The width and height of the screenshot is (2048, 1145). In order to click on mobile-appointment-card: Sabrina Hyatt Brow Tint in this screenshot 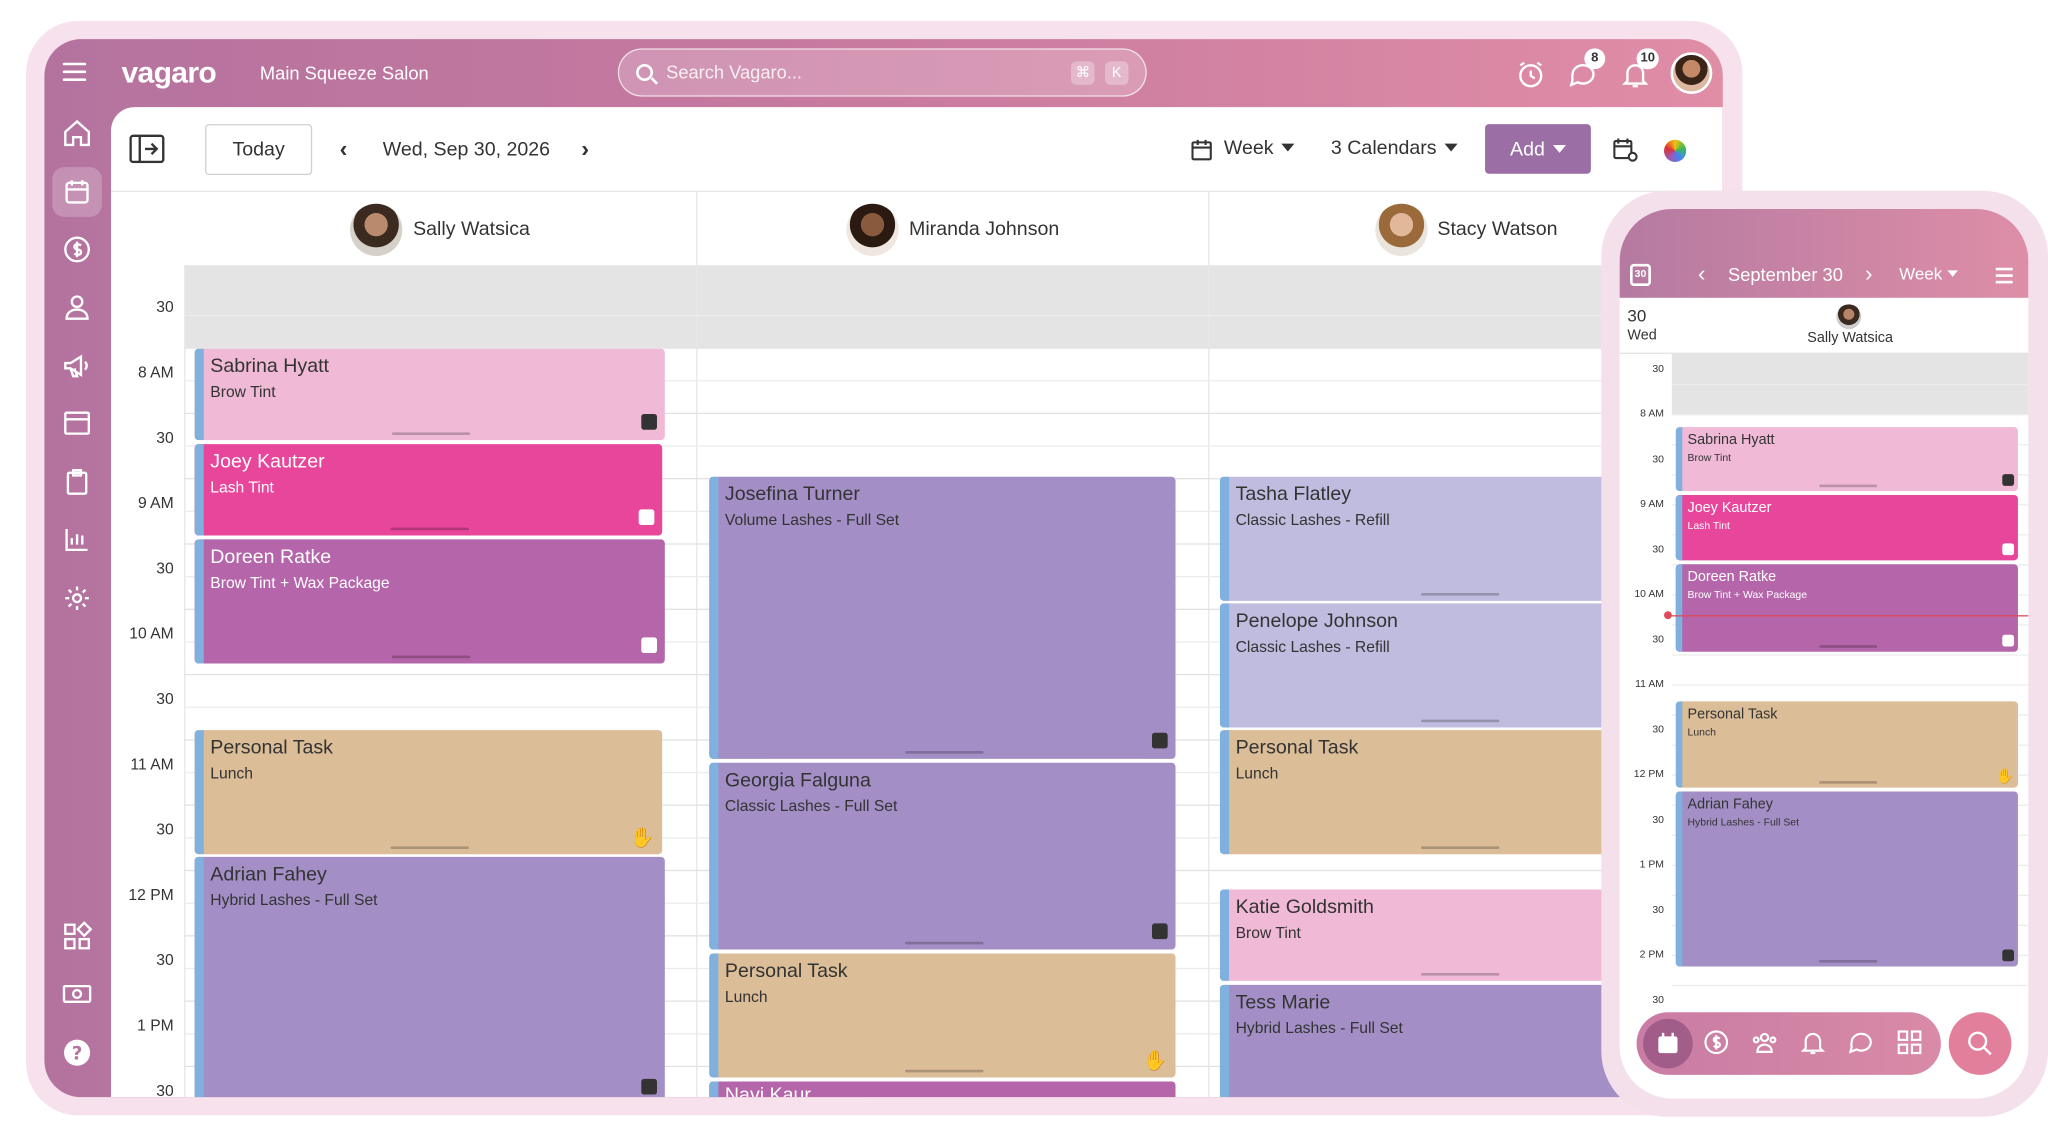, I will do `click(1846, 459)`.